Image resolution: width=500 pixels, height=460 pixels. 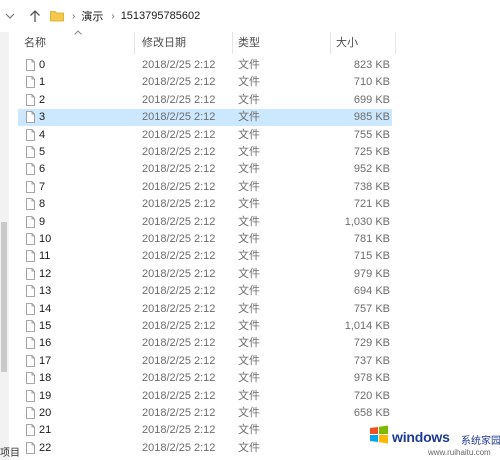 What do you see at coordinates (371, 378) in the screenshot?
I see `file-size: 978 KB` at bounding box center [371, 378].